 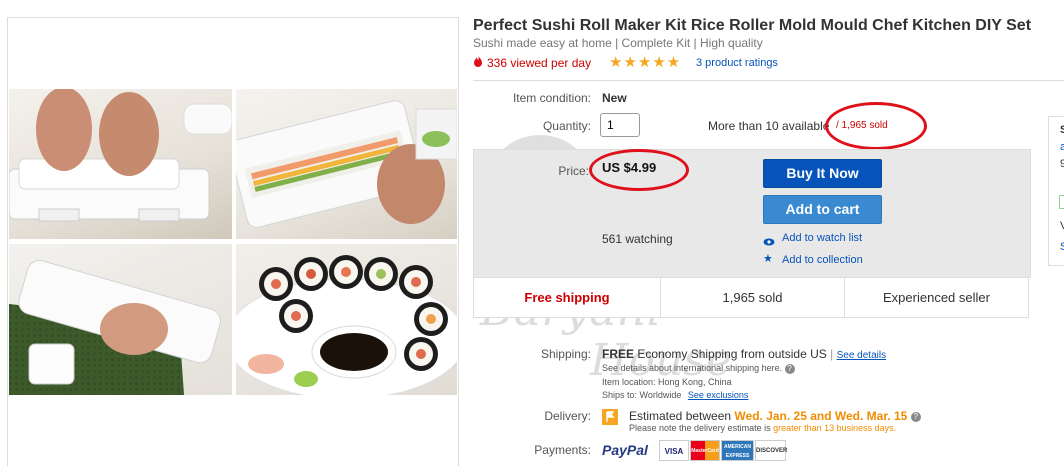 What do you see at coordinates (915, 416) in the screenshot?
I see `delivery-help-icon: ?` at bounding box center [915, 416].